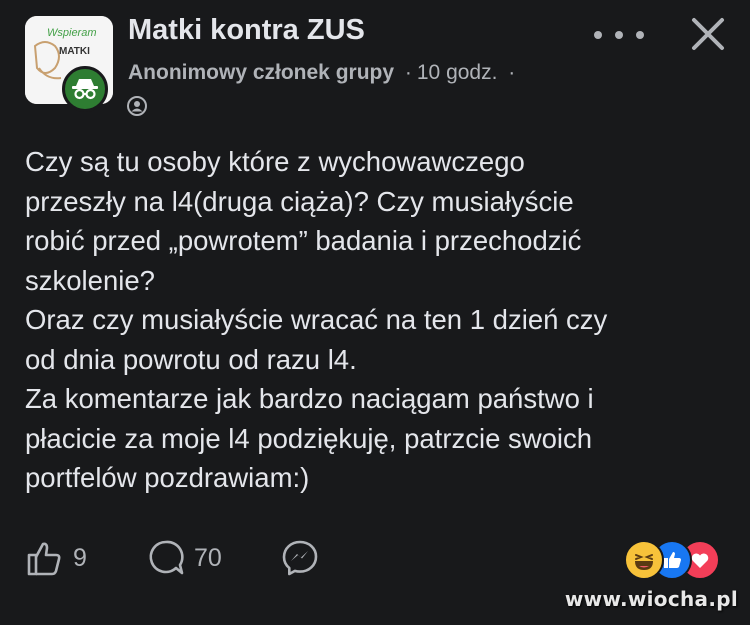  I want to click on messenger-share-button, so click(300, 558).